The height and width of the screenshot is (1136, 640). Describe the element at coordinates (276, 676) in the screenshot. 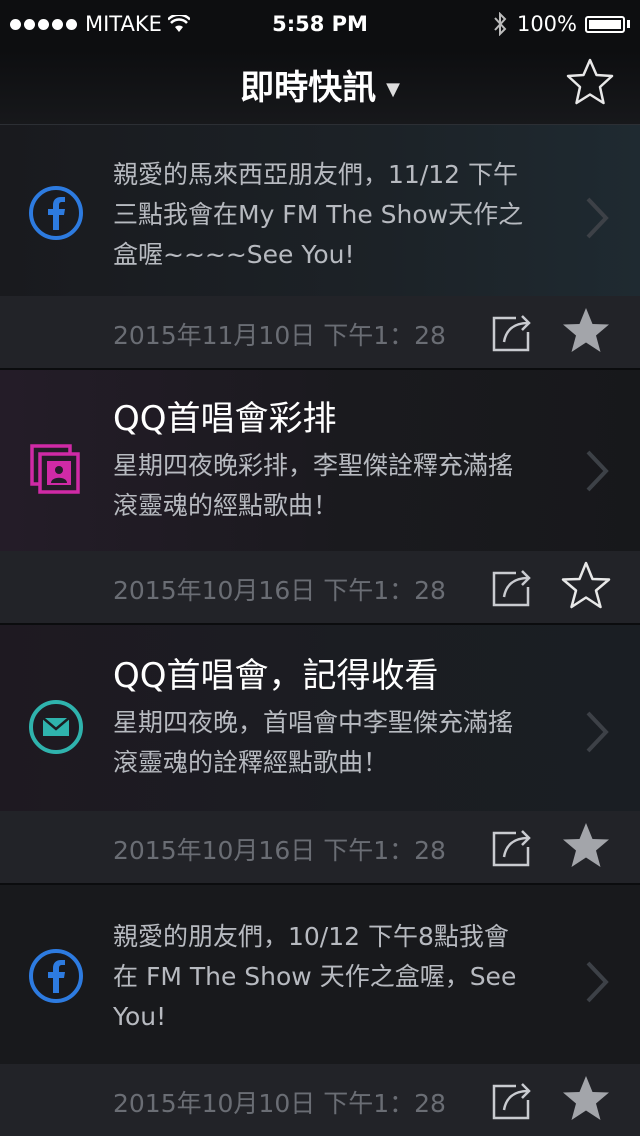

I see `item-title: QQ首唱會，記得收看` at that location.